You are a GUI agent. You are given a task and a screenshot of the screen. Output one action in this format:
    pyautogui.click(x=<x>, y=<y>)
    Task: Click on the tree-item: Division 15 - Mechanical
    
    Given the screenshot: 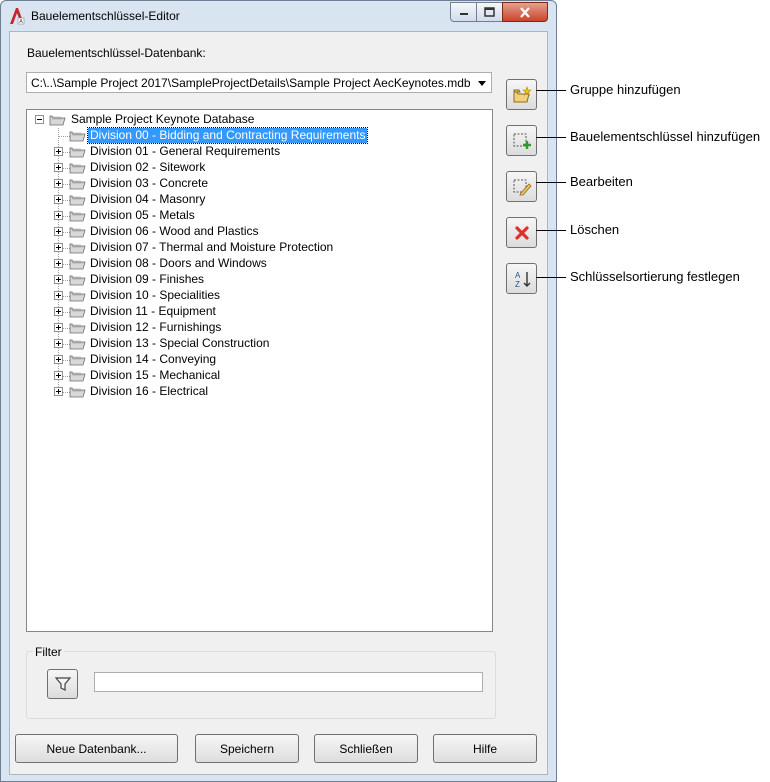 What is the action you would take?
    pyautogui.click(x=257, y=376)
    